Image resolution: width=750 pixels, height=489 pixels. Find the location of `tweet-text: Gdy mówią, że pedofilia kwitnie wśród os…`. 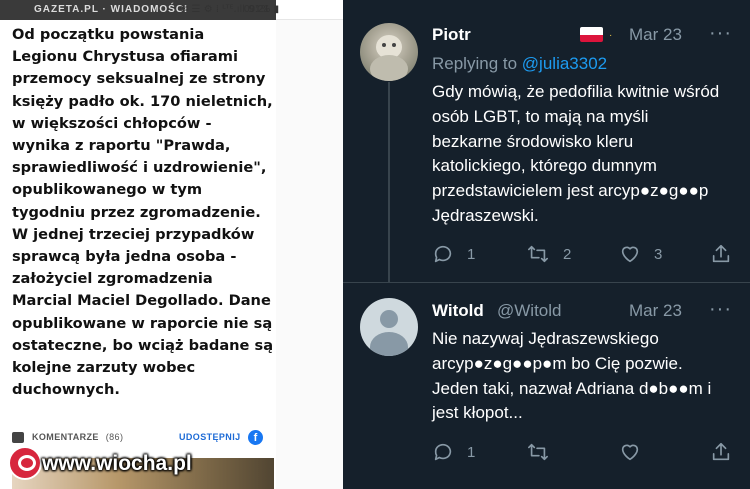

tweet-text: Gdy mówią, że pedofilia kwitnie wśród os… is located at coordinates (576, 153).